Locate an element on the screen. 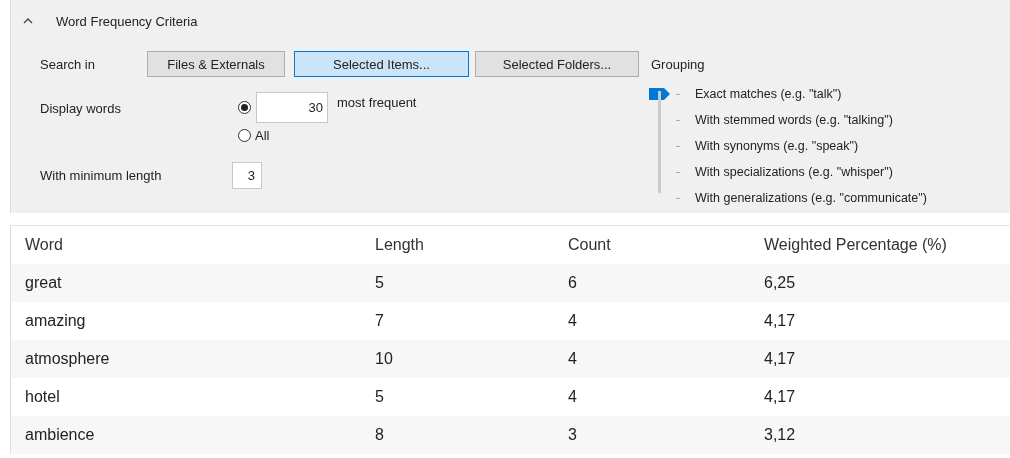  grouping-option: With generalizations (e.g. "communicate") is located at coordinates (811, 198).